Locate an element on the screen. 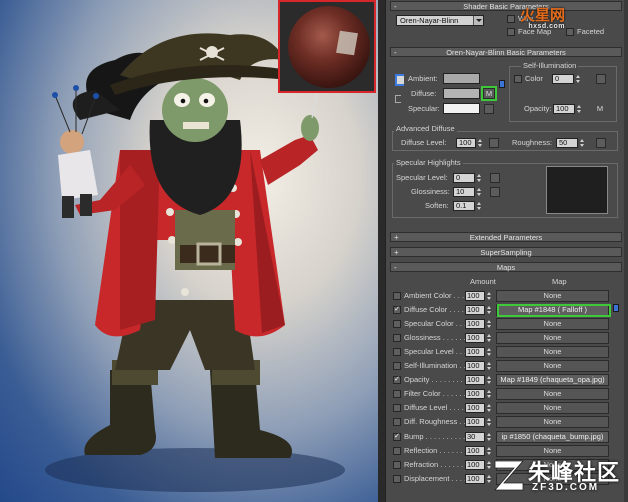 This screenshot has width=628, height=502. roughness-spinner-arrows is located at coordinates (582, 143).